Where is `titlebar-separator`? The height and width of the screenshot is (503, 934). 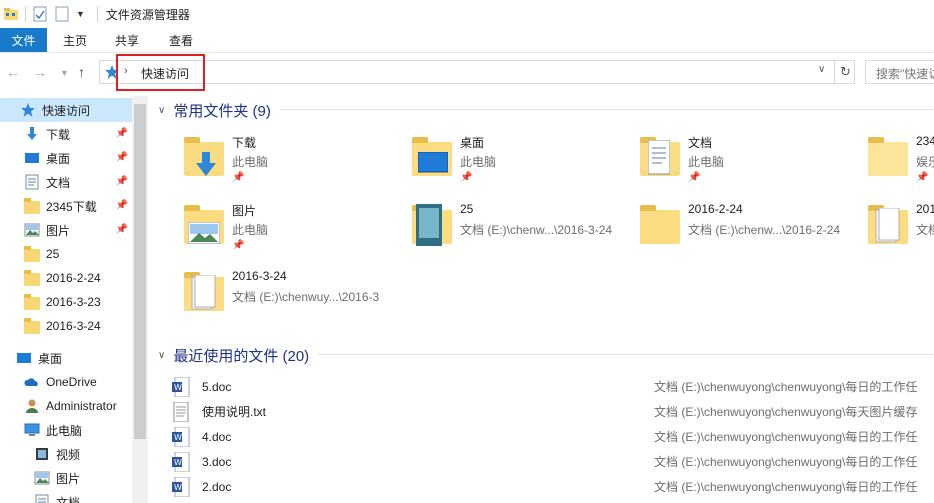 titlebar-separator is located at coordinates (25, 14).